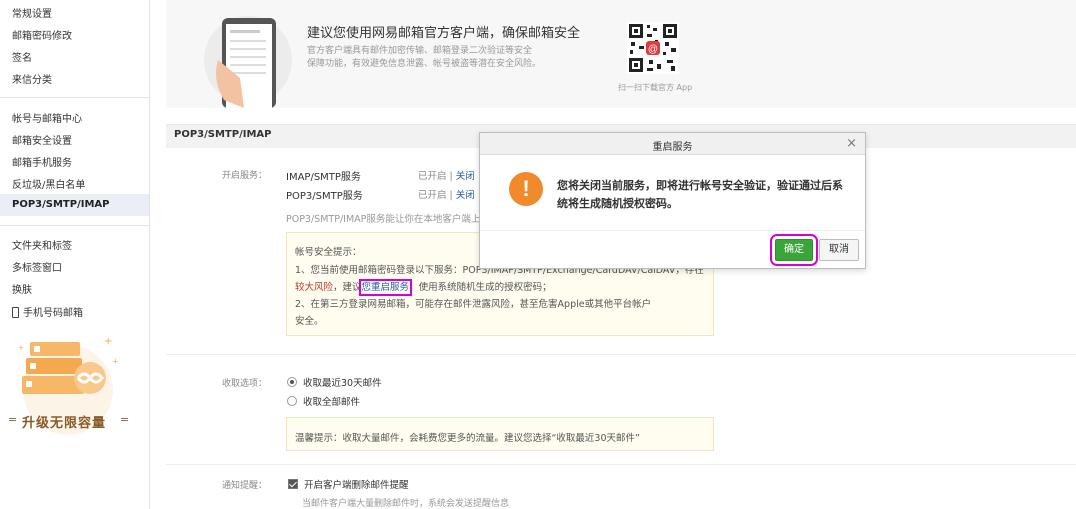 This screenshot has width=1076, height=509. Describe the element at coordinates (223, 134) in the screenshot. I see `section-title: POP3/SMTP/IMAP` at that location.